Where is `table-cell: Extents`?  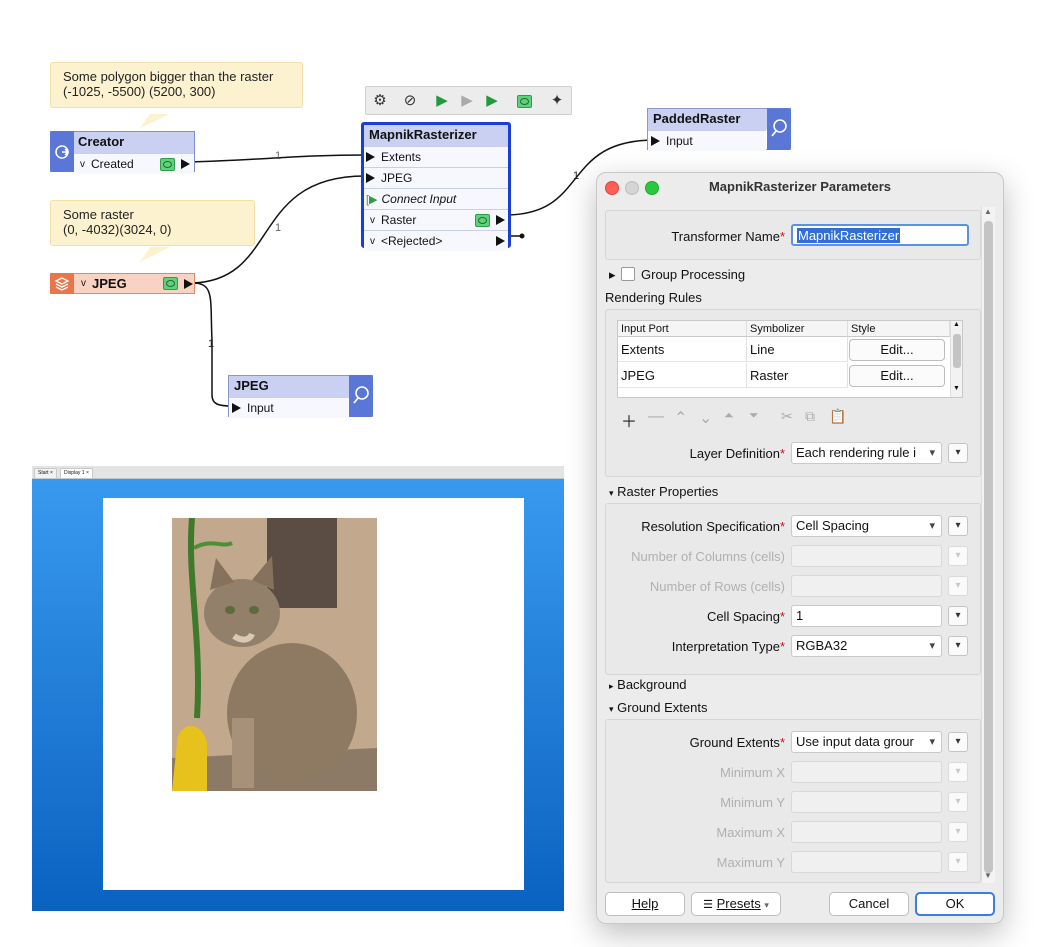
table-cell: Extents is located at coordinates (682, 349).